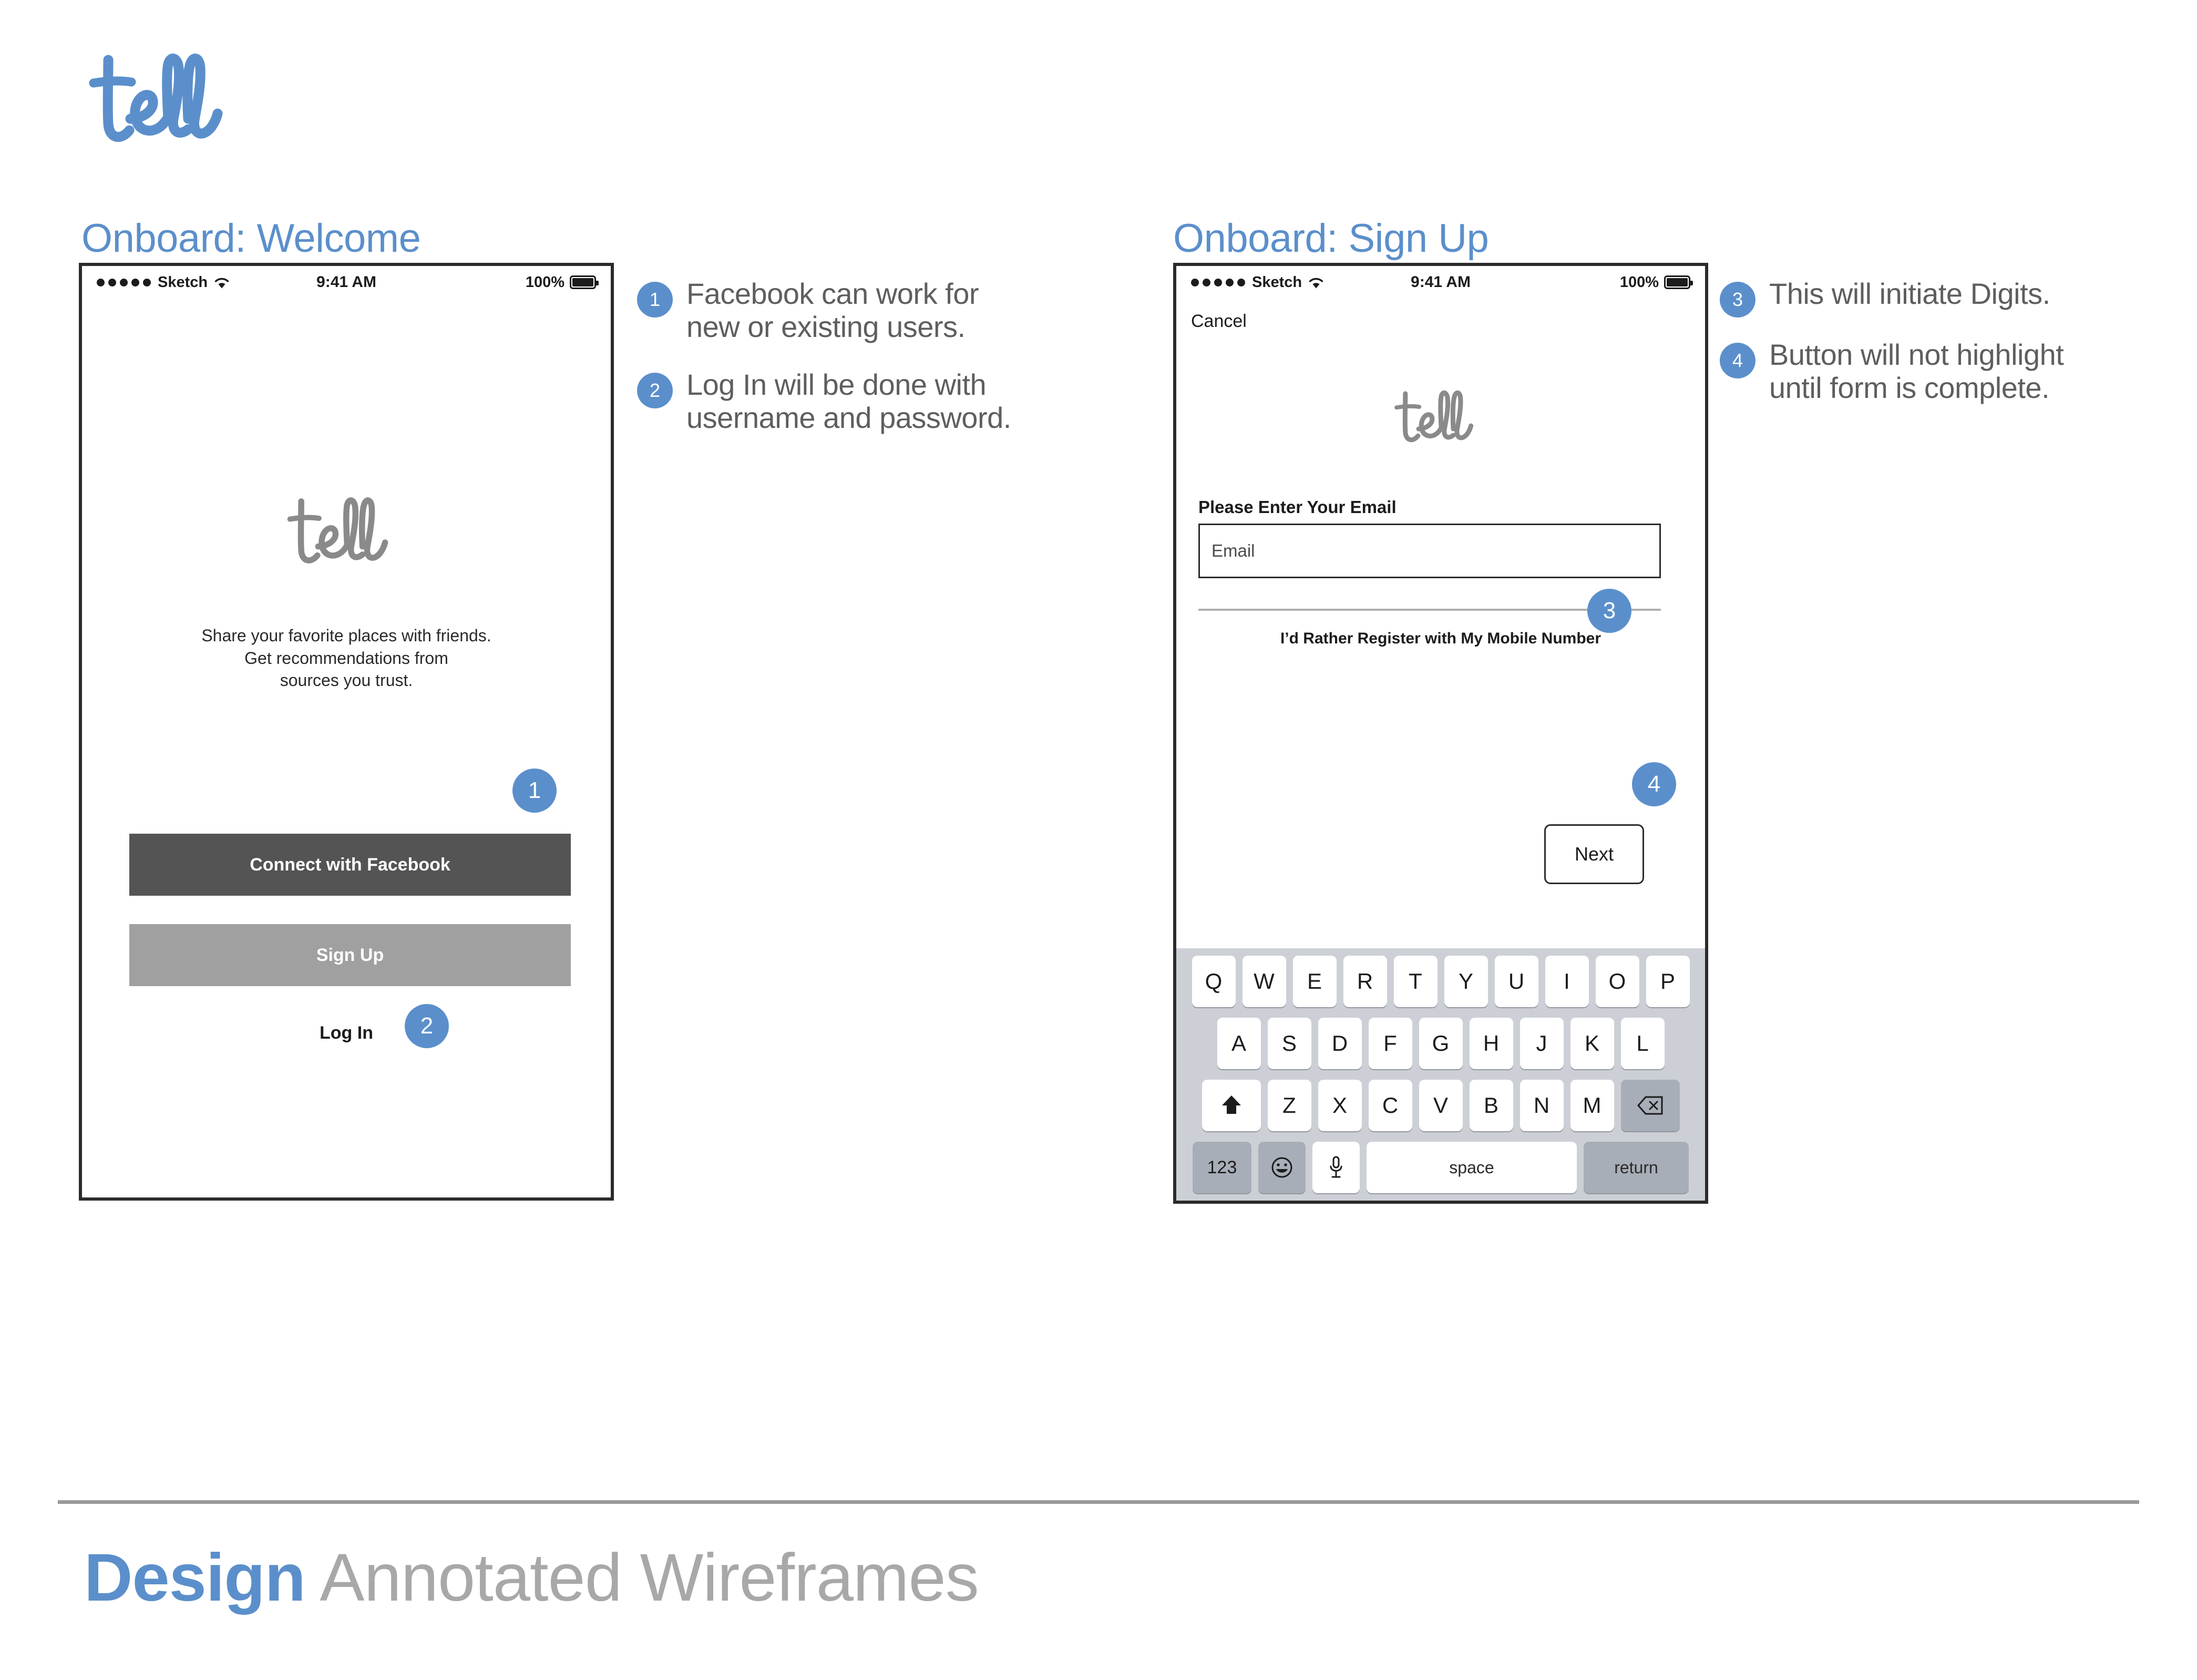 The width and height of the screenshot is (2197, 1680). Describe the element at coordinates (1314, 981) in the screenshot. I see `key-e: E` at that location.